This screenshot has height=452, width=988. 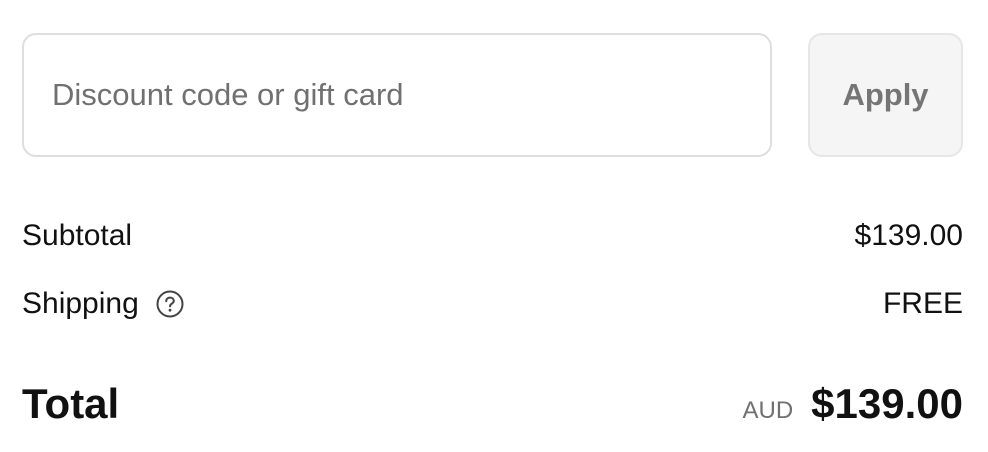 I want to click on total-amount-group: AUD $139.00, so click(x=853, y=404).